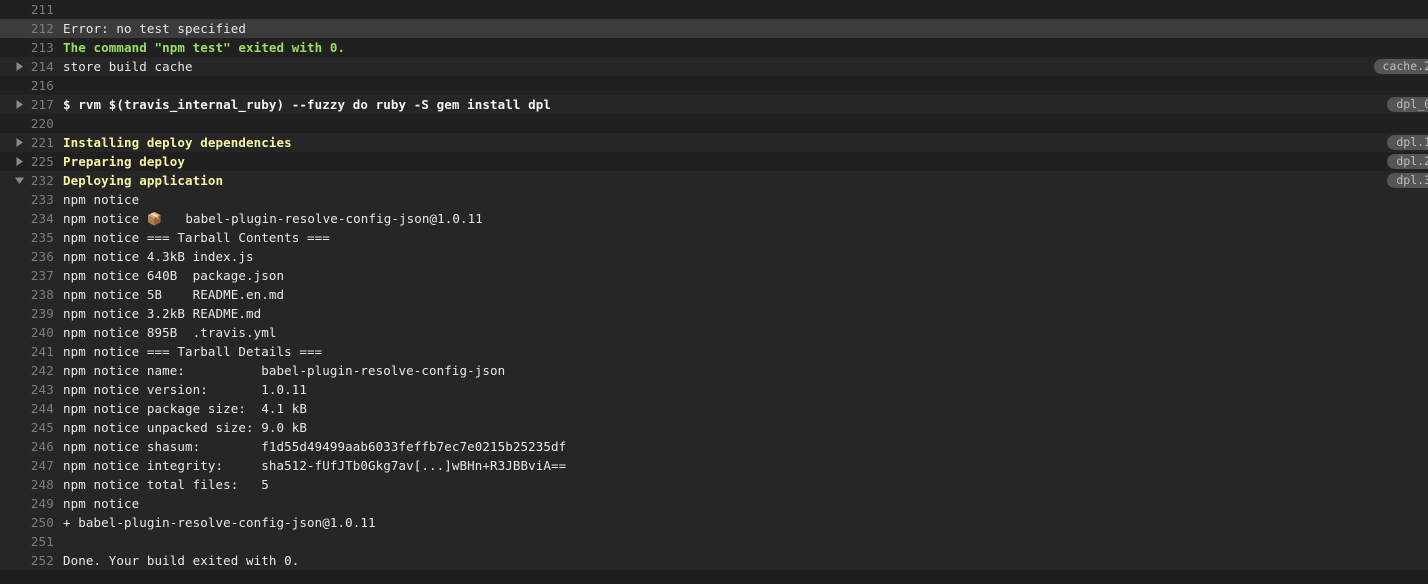 The height and width of the screenshot is (584, 1428). What do you see at coordinates (714, 142) in the screenshot?
I see `log-line: 221 Installing deploy dependencies dpl.1` at bounding box center [714, 142].